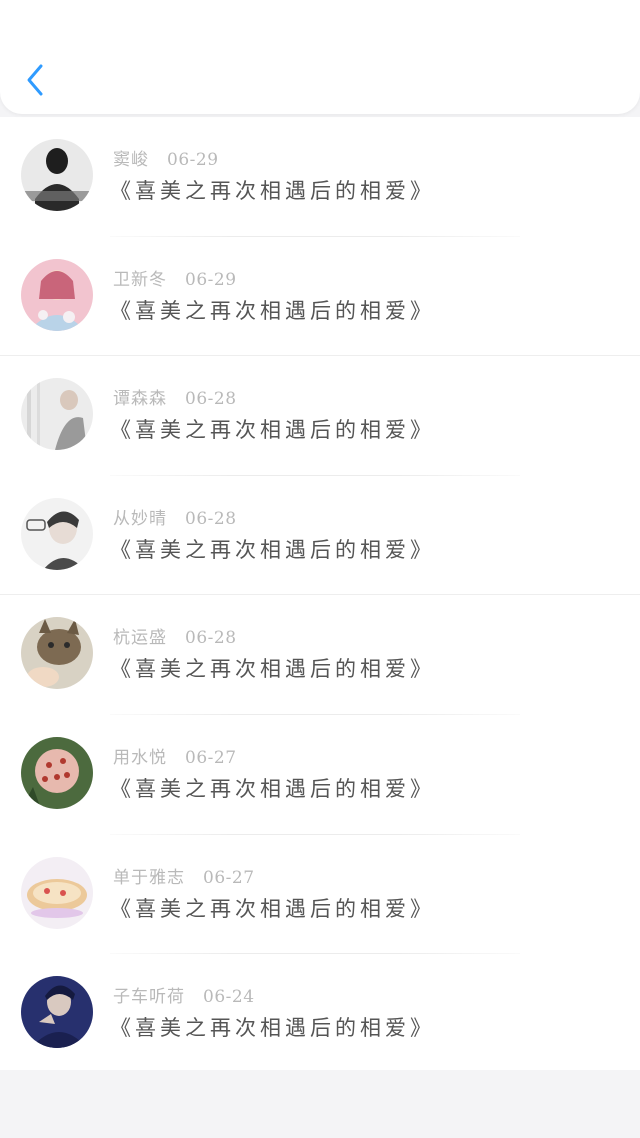 The image size is (640, 1138). What do you see at coordinates (166, 157) in the screenshot?
I see `comment-meta: 窦峻 06-29` at bounding box center [166, 157].